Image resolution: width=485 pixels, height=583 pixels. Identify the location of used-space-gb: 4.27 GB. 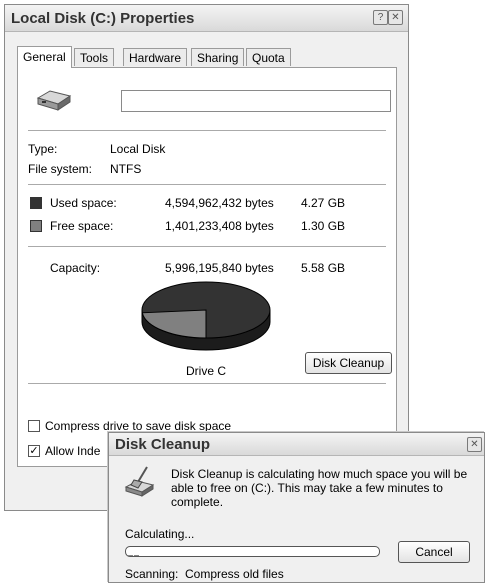
(323, 203).